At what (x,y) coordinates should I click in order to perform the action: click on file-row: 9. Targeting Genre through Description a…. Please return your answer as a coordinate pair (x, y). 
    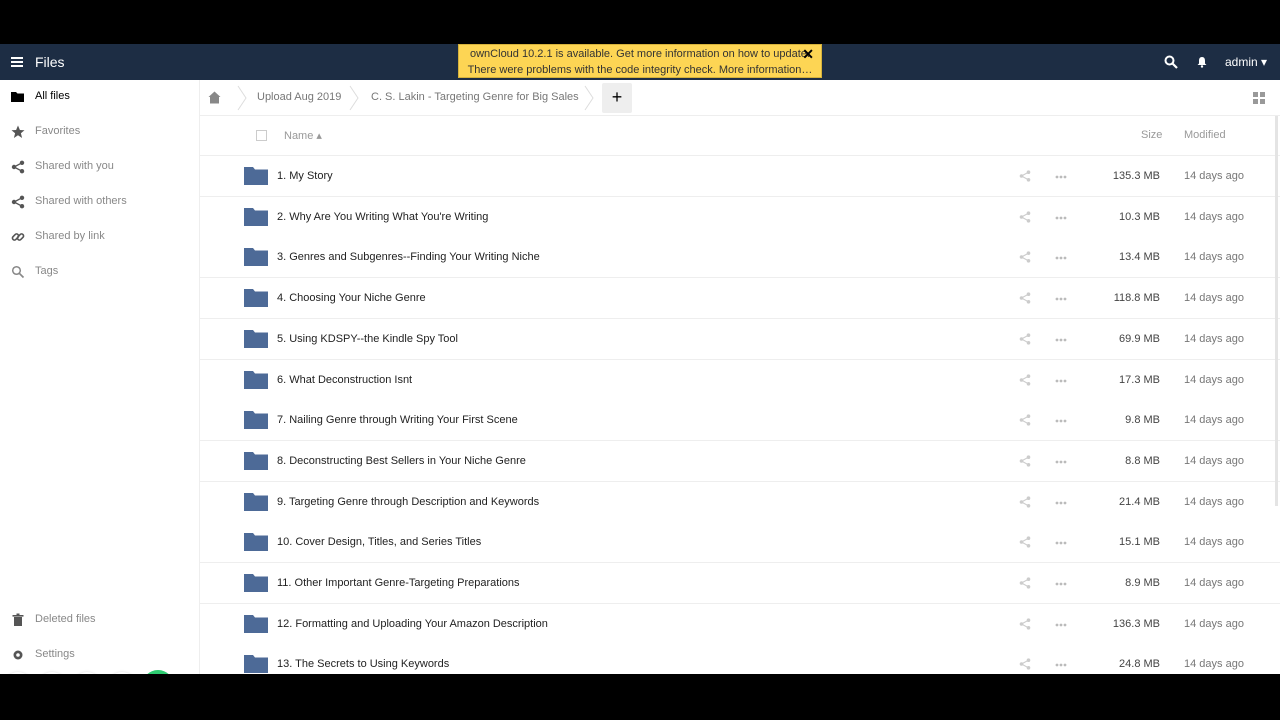
    Looking at the image, I should click on (740, 502).